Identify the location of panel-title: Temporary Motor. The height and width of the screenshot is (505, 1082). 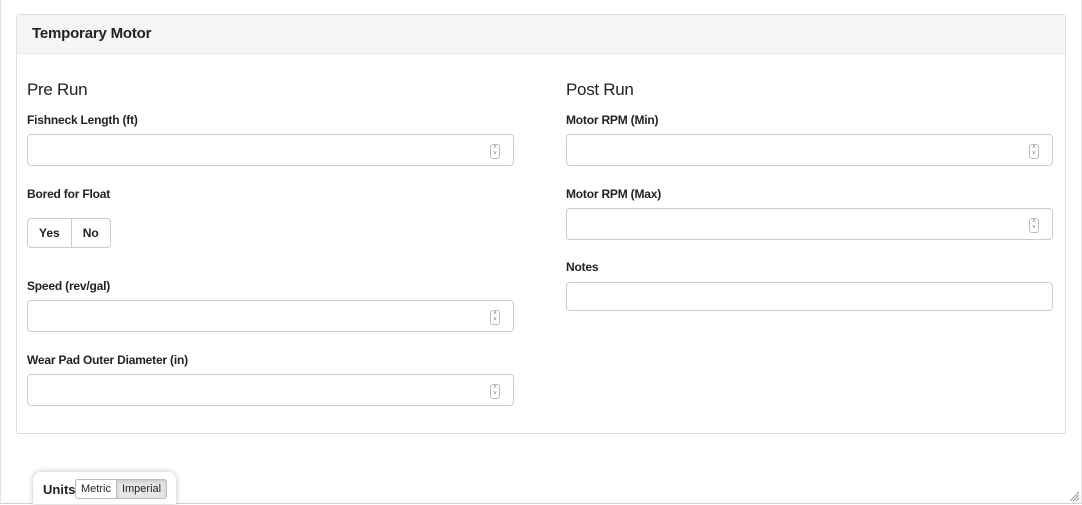
(541, 34).